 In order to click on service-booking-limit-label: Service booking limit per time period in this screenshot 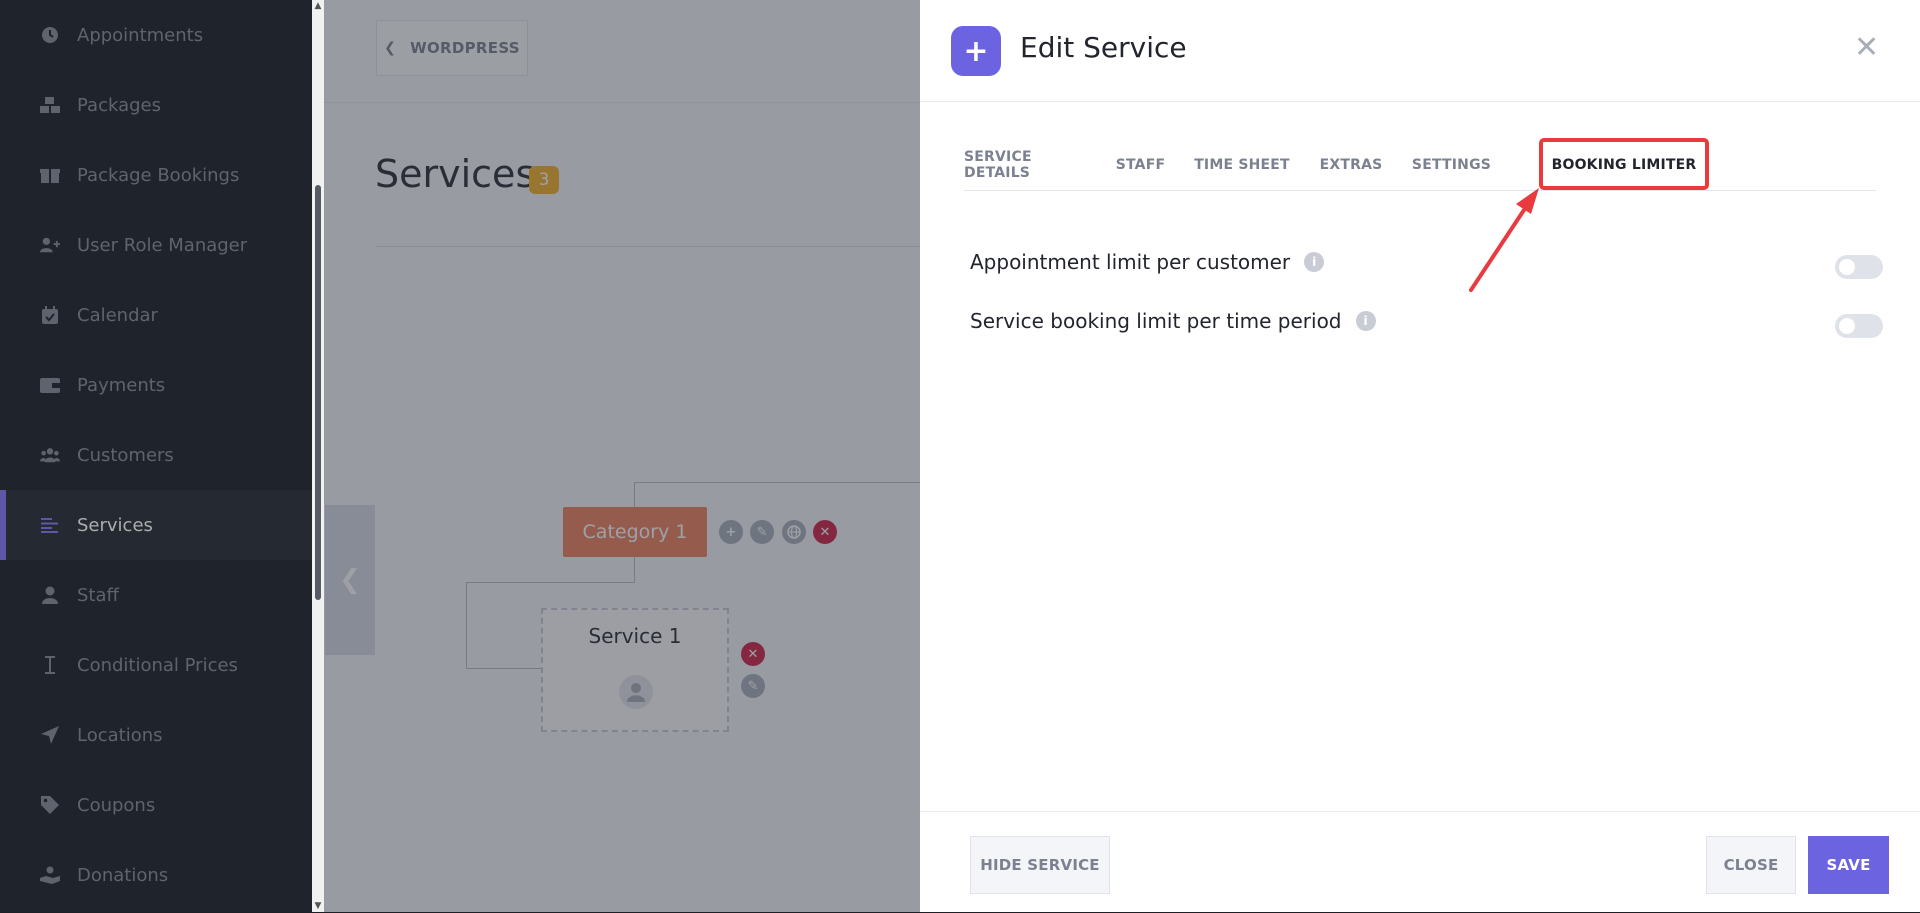, I will do `click(1156, 321)`.